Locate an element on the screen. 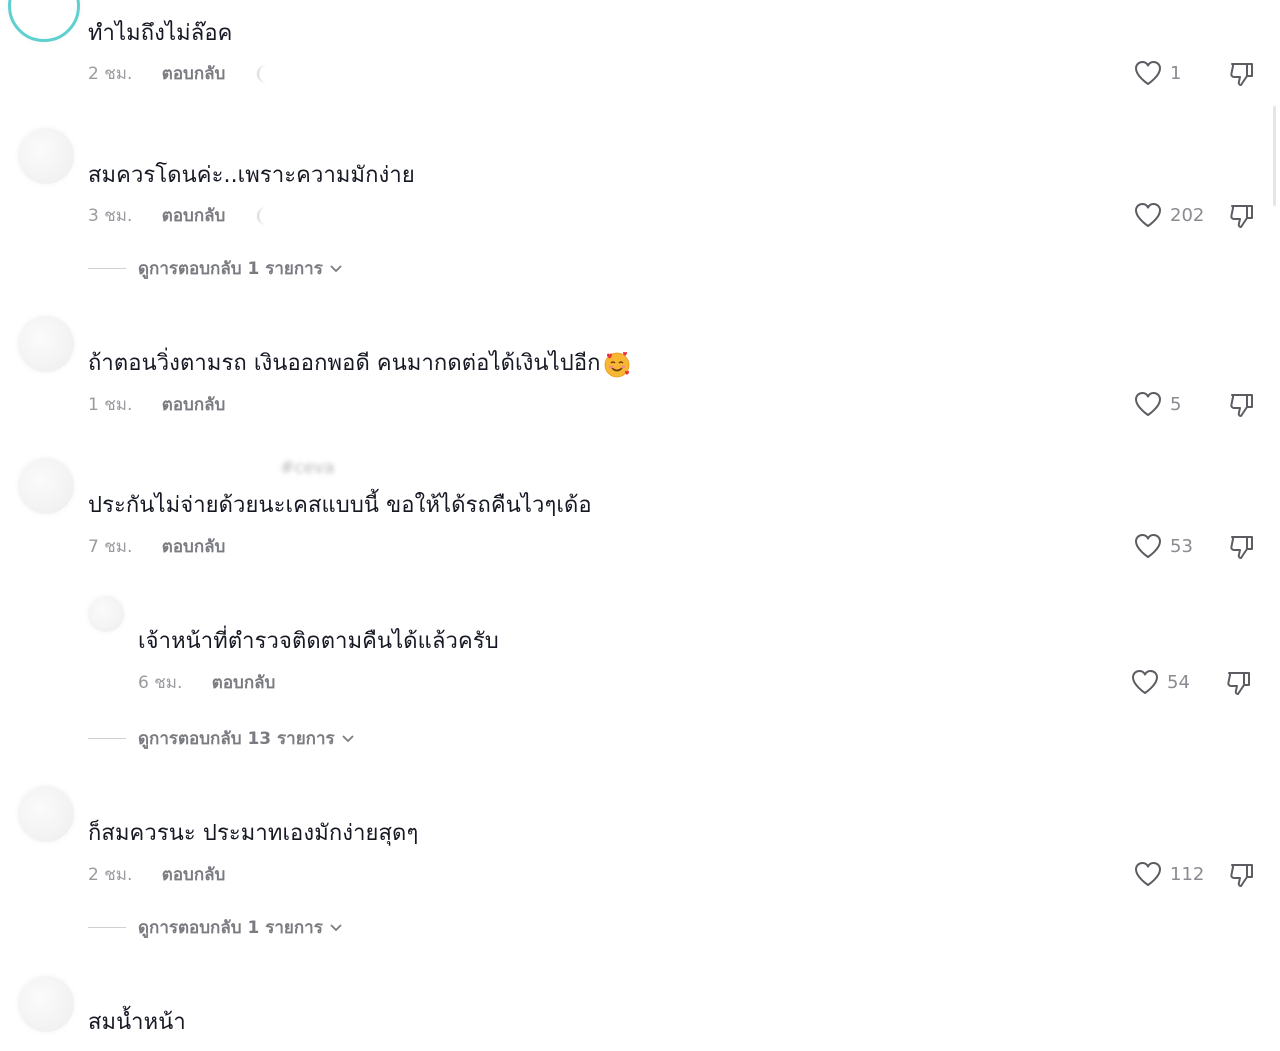 The height and width of the screenshot is (1051, 1280). comment-meta: 3 ชม. ตอบกลับ is located at coordinates (182, 216).